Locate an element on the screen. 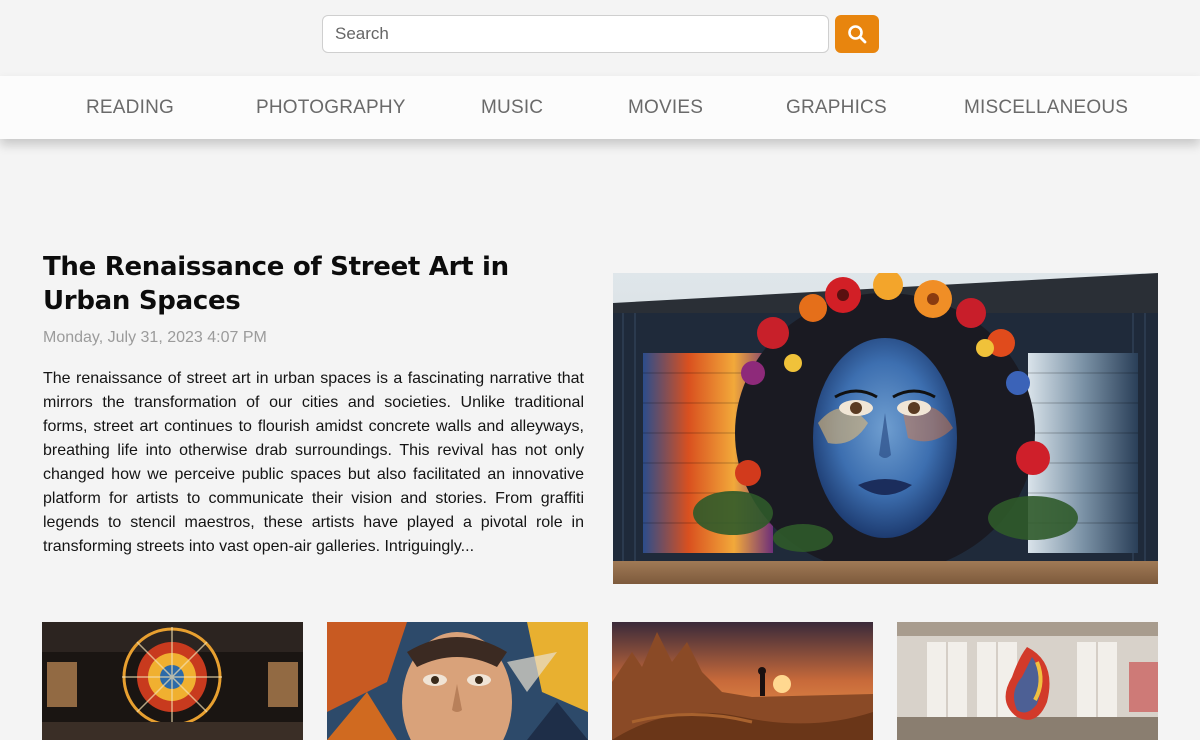 The image size is (1200, 740). nav-item-photography: PHOTOGRAPHY is located at coordinates (331, 107).